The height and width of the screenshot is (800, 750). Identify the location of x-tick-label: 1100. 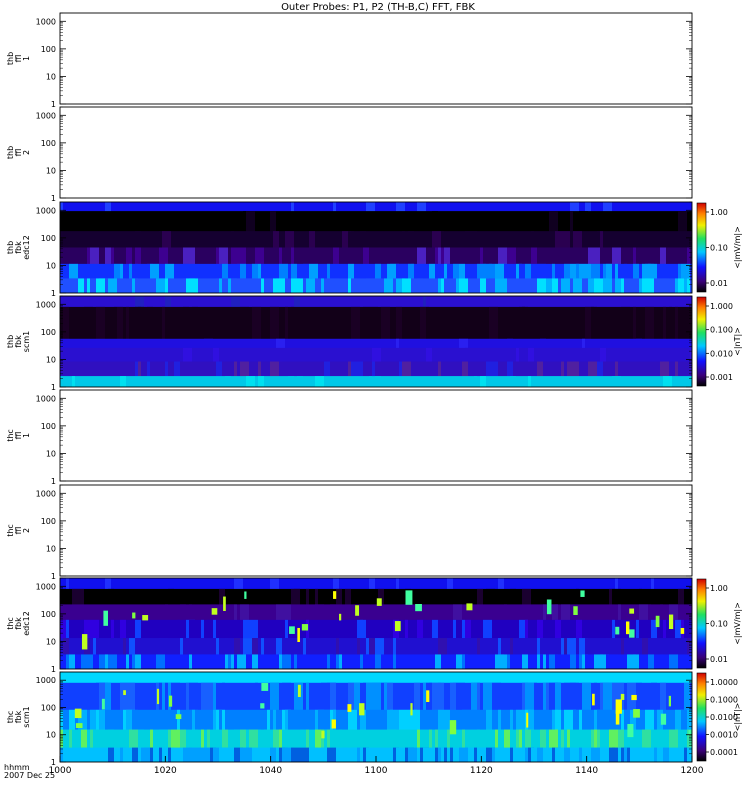
(376, 771).